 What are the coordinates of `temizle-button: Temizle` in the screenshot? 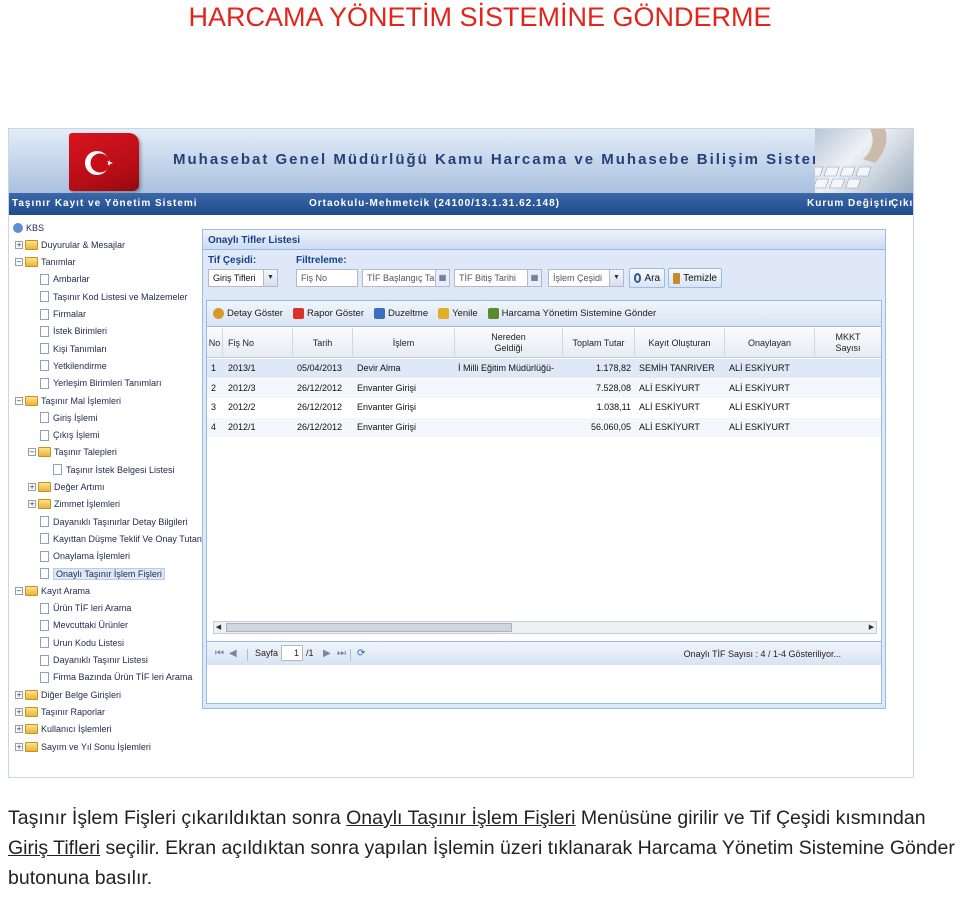 It's located at (695, 278).